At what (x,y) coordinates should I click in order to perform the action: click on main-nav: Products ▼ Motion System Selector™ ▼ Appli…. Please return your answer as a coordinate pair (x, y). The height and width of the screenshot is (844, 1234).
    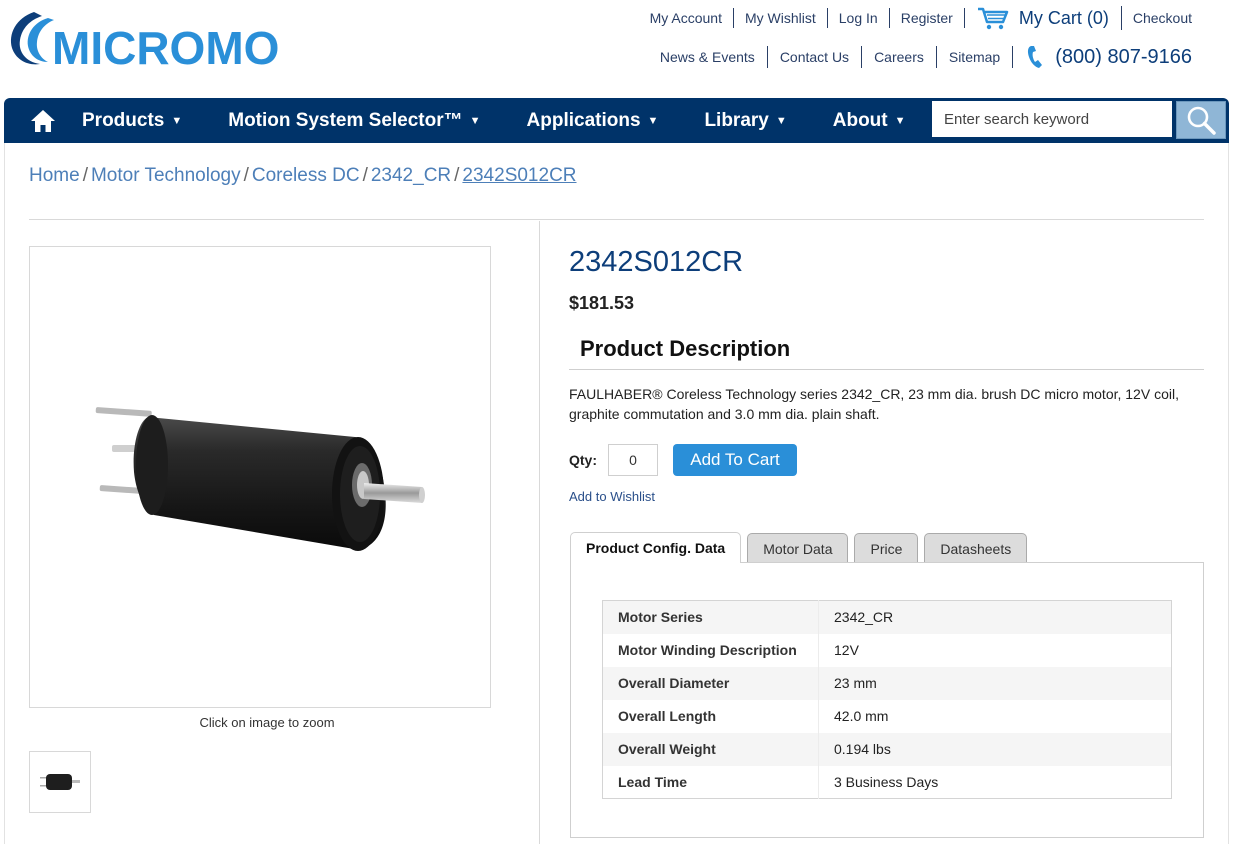
    Looking at the image, I should click on (616, 120).